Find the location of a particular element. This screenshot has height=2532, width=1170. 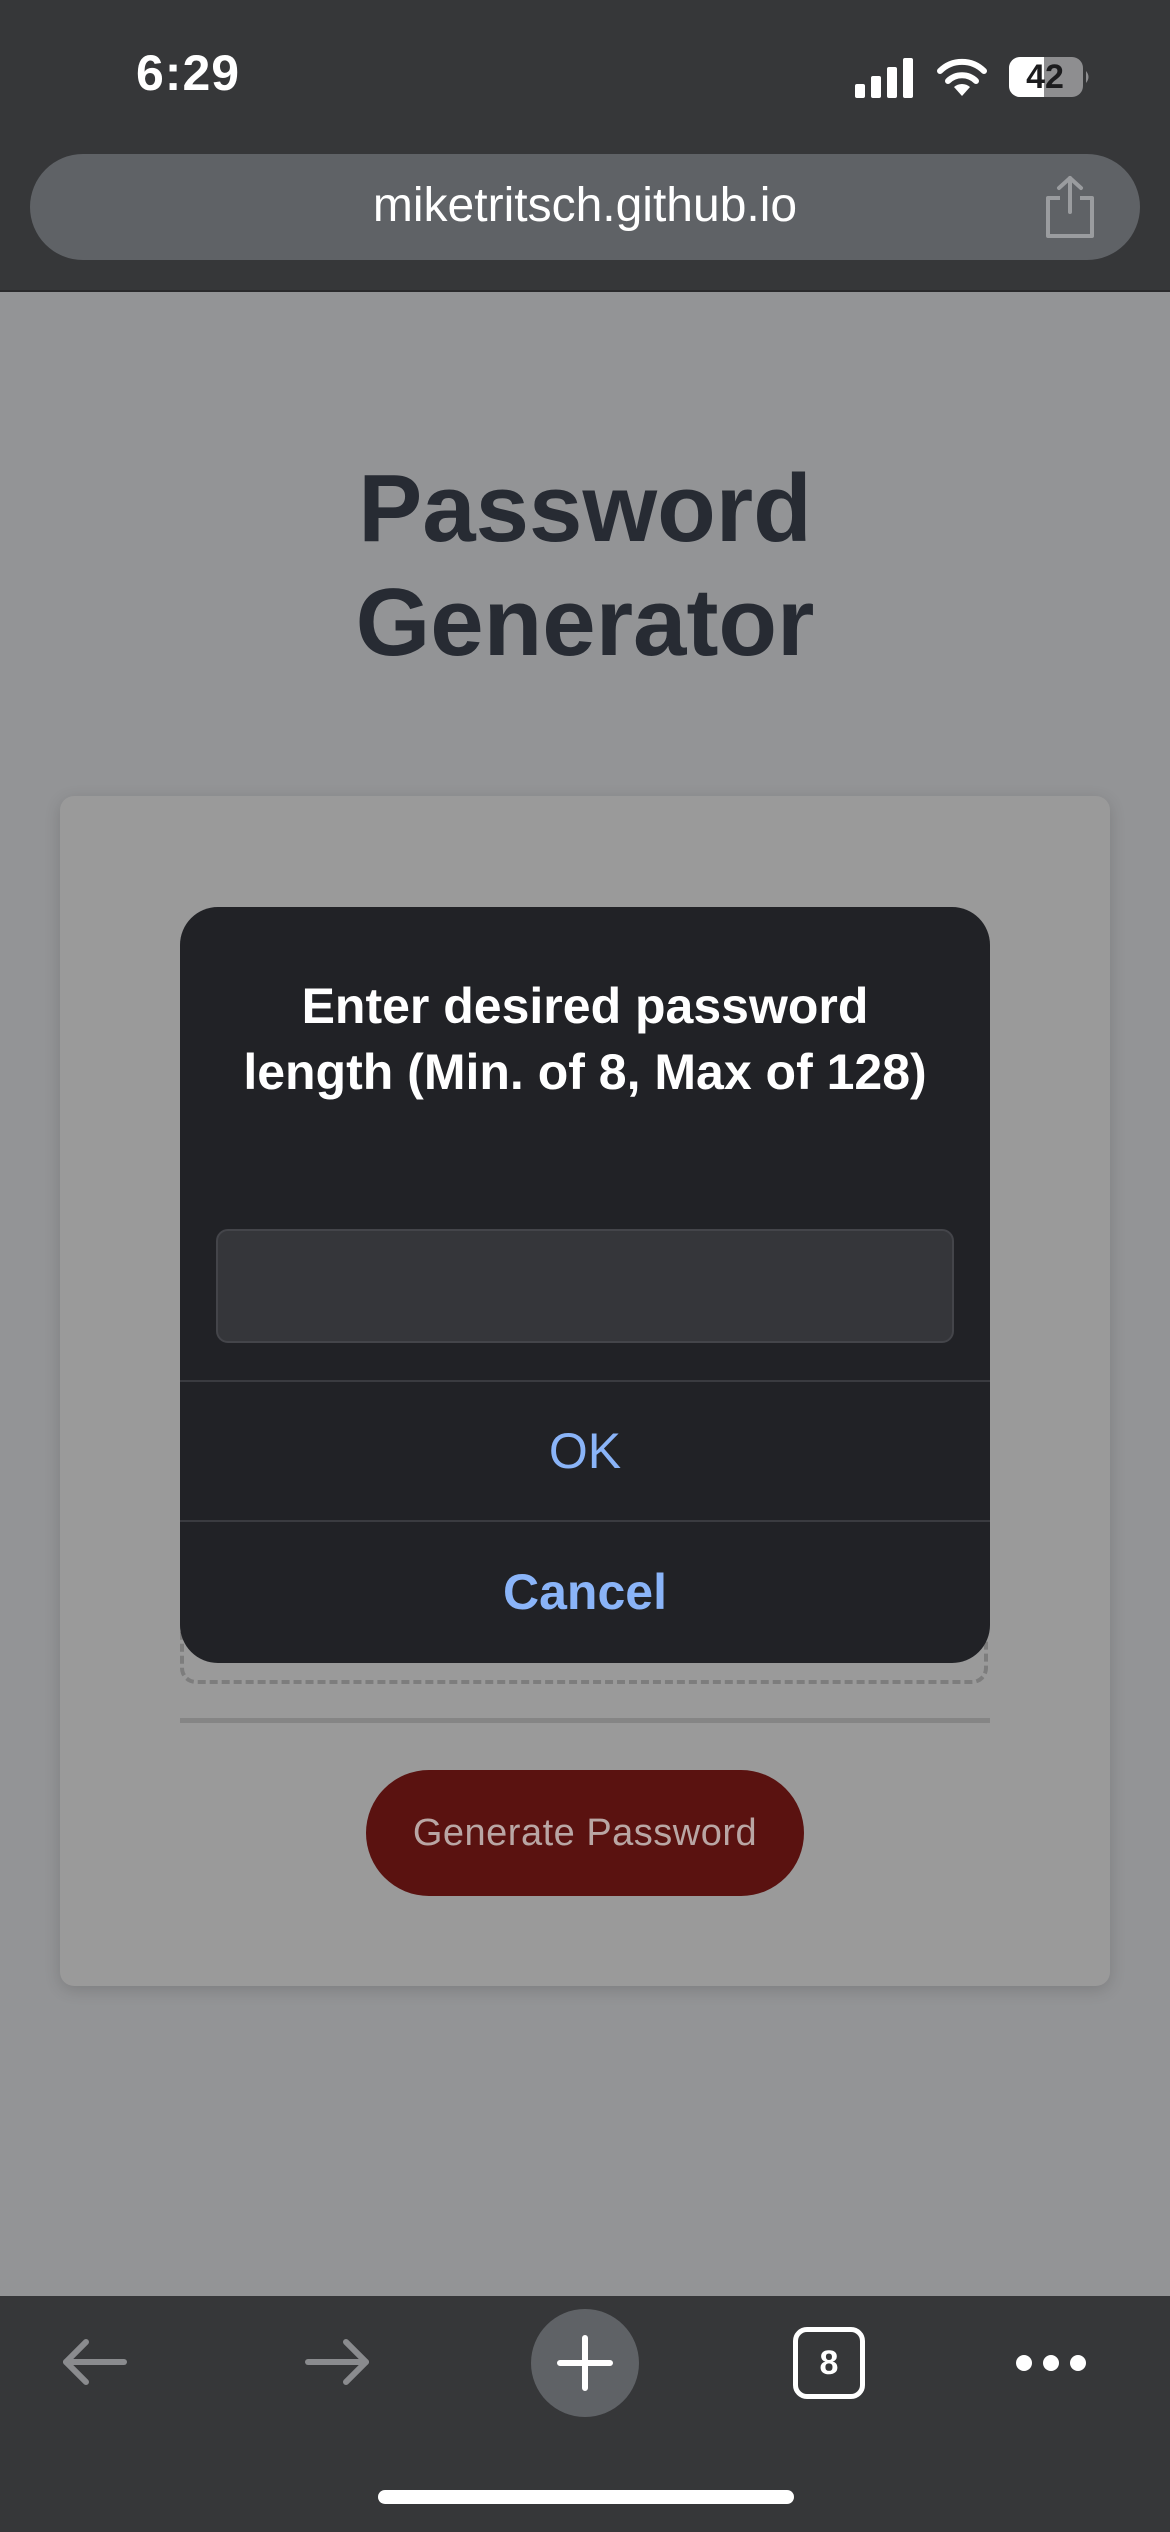

password-length-input is located at coordinates (585, 1286).